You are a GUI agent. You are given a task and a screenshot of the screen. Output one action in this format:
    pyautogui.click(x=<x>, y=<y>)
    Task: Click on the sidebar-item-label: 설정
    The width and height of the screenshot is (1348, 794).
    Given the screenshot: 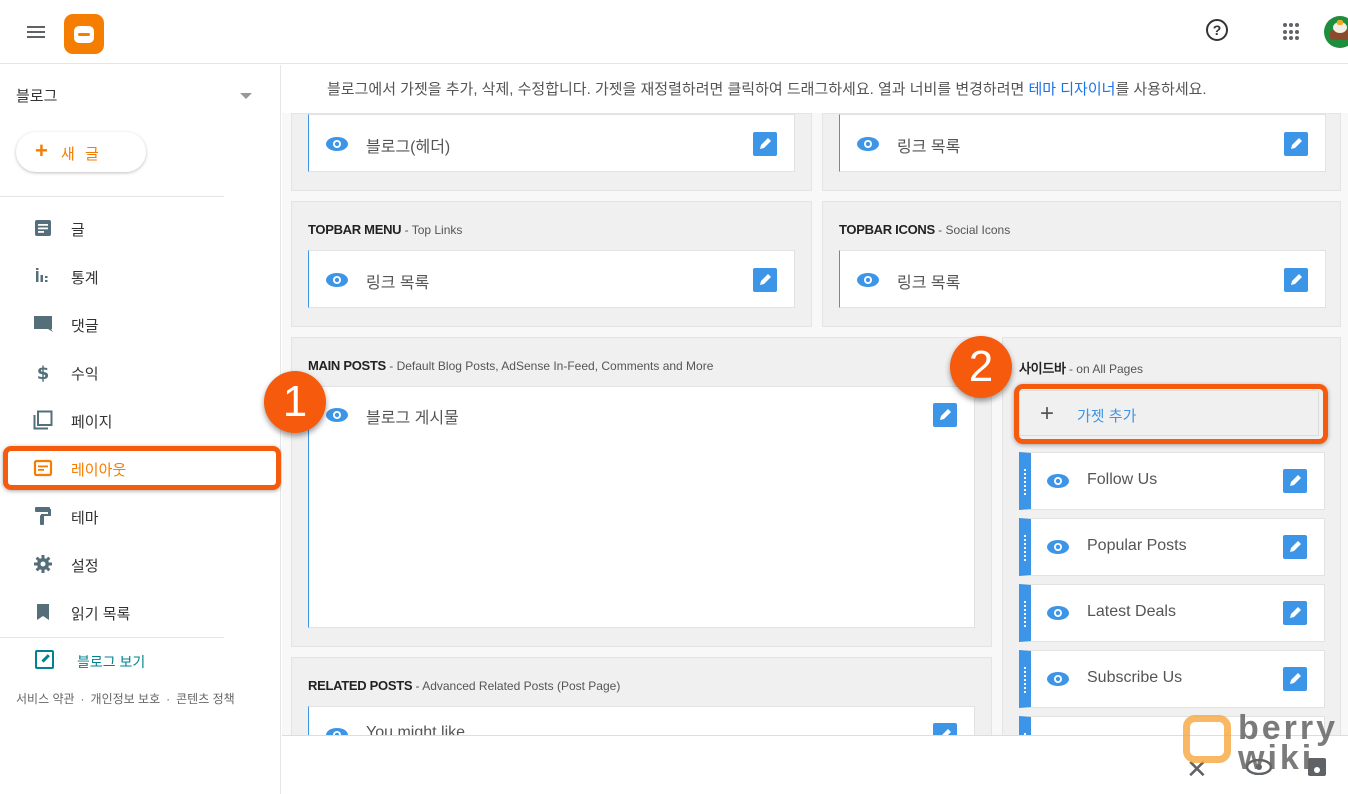 What is the action you would take?
    pyautogui.click(x=85, y=566)
    